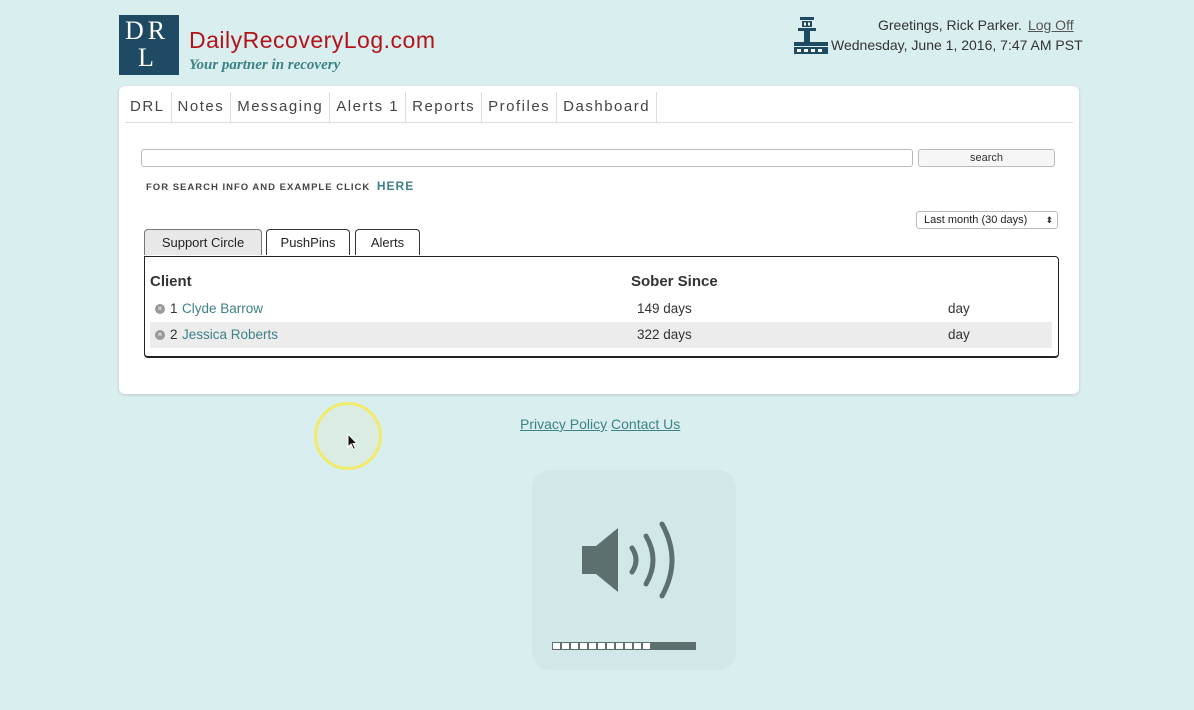 The width and height of the screenshot is (1194, 710). What do you see at coordinates (258, 187) in the screenshot?
I see `search-info-text: FOR SEARCH INFO AND EXAMPLE CLICK` at bounding box center [258, 187].